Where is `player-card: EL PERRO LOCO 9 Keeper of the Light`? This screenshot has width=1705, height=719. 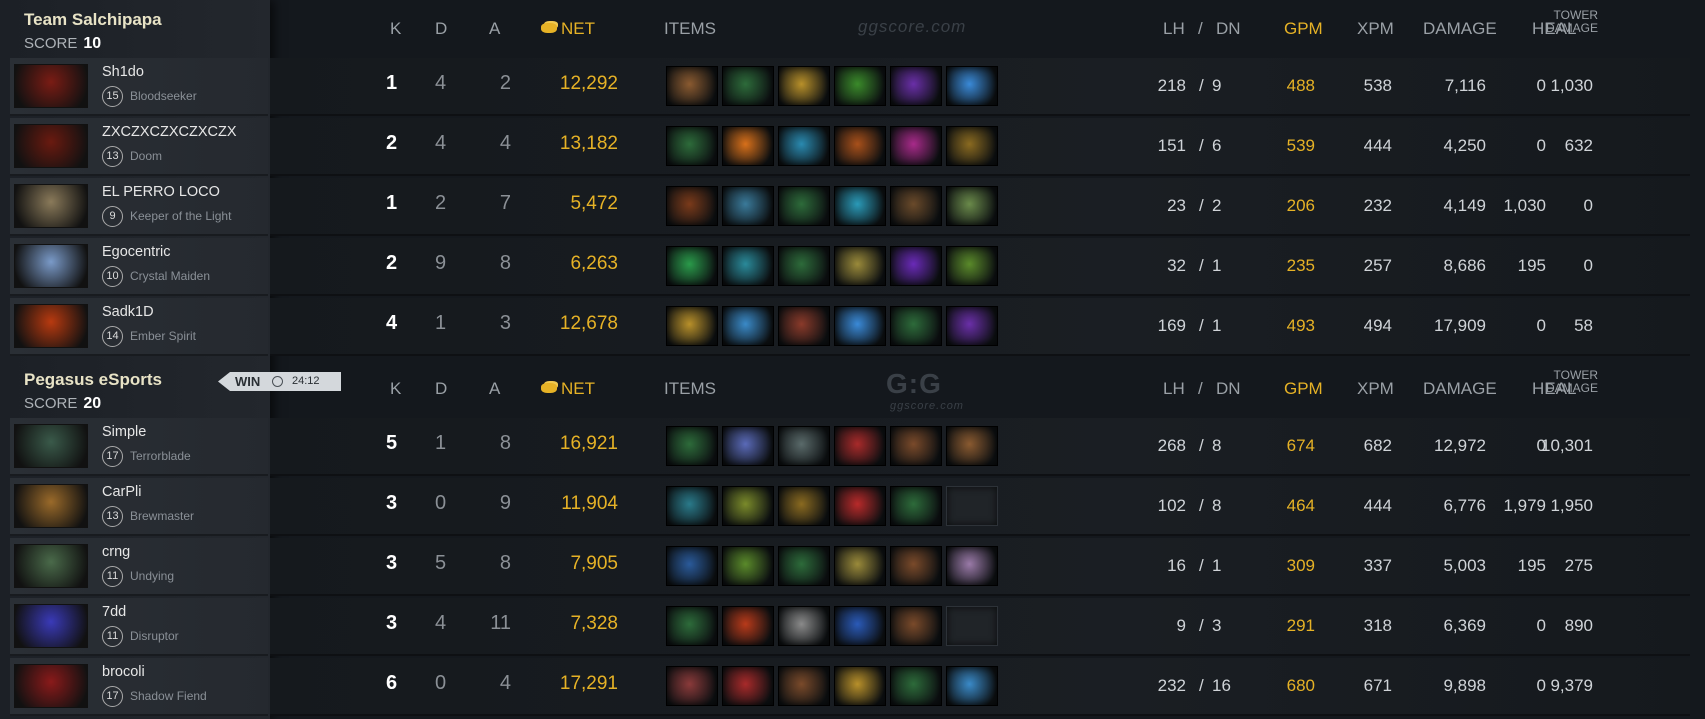 player-card: EL PERRO LOCO 9 Keeper of the Light is located at coordinates (139, 207).